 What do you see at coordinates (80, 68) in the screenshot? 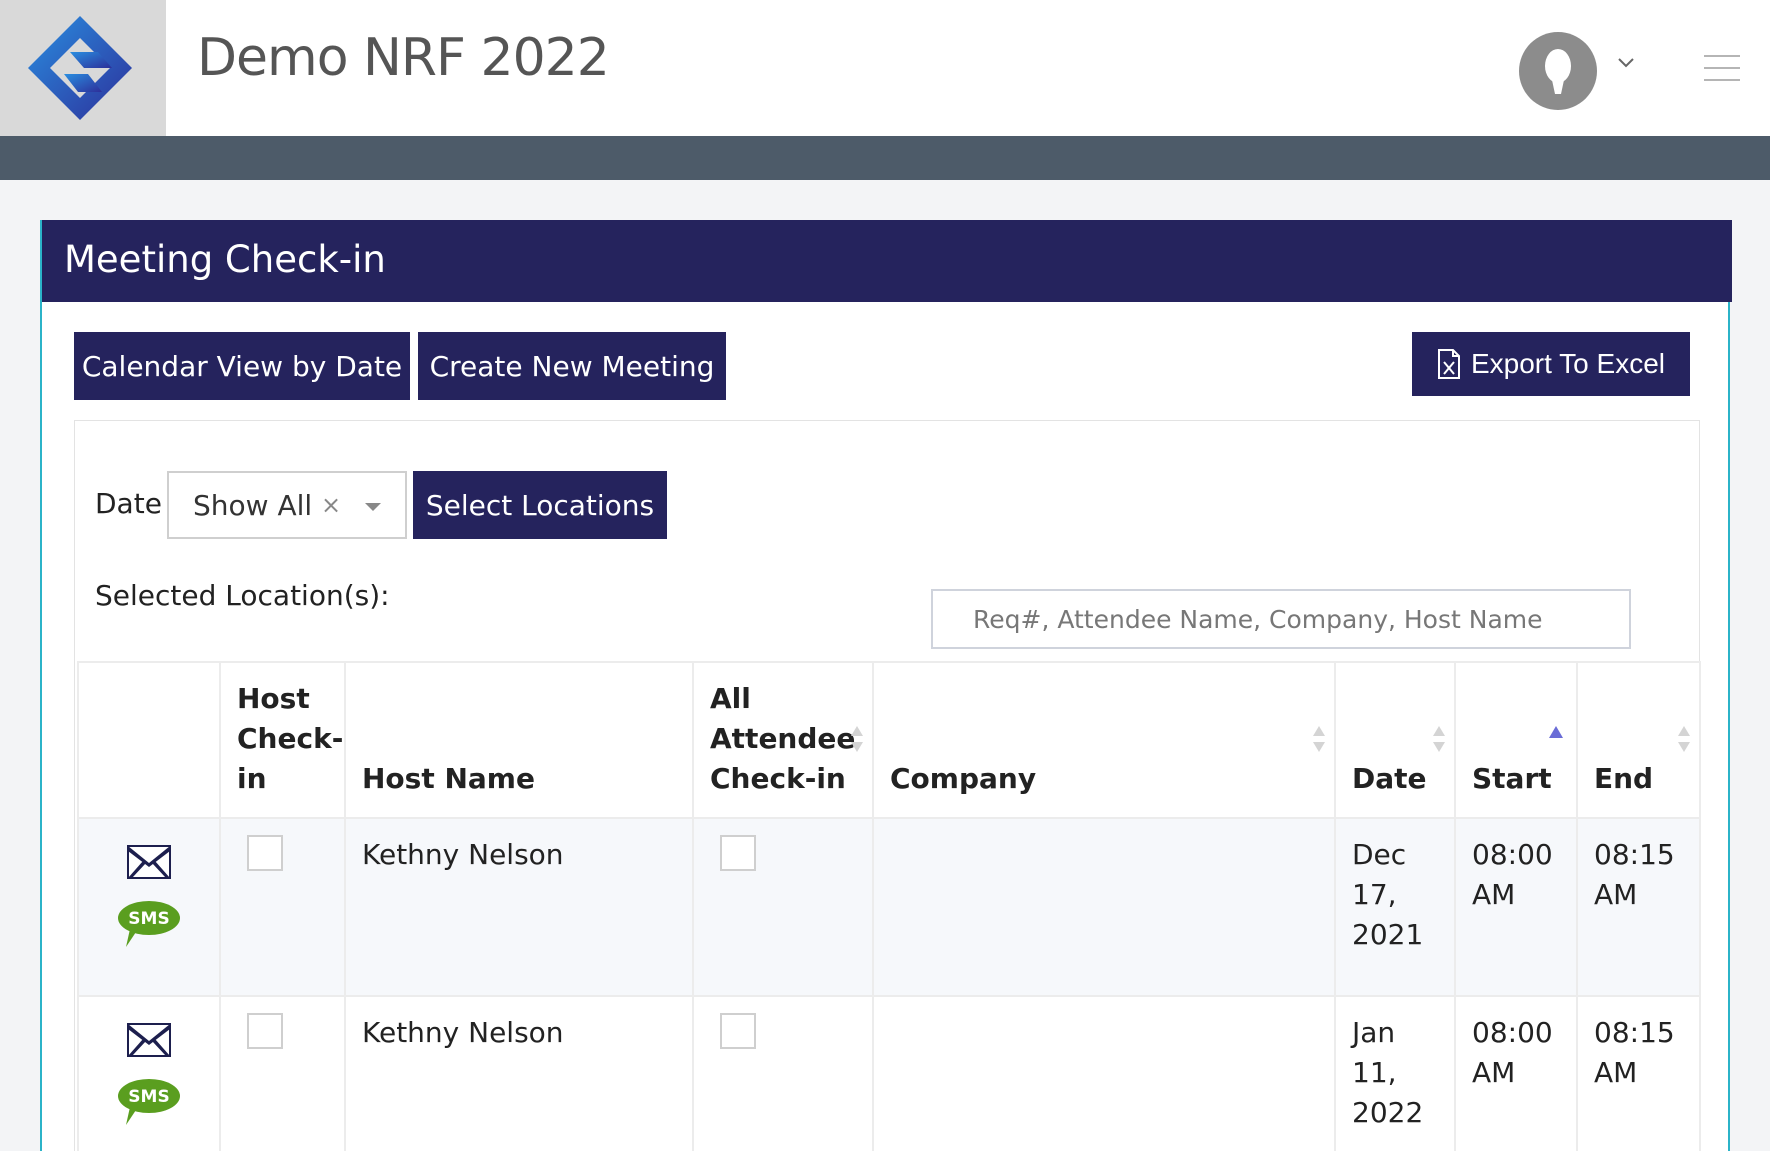
I see `logo-icon` at bounding box center [80, 68].